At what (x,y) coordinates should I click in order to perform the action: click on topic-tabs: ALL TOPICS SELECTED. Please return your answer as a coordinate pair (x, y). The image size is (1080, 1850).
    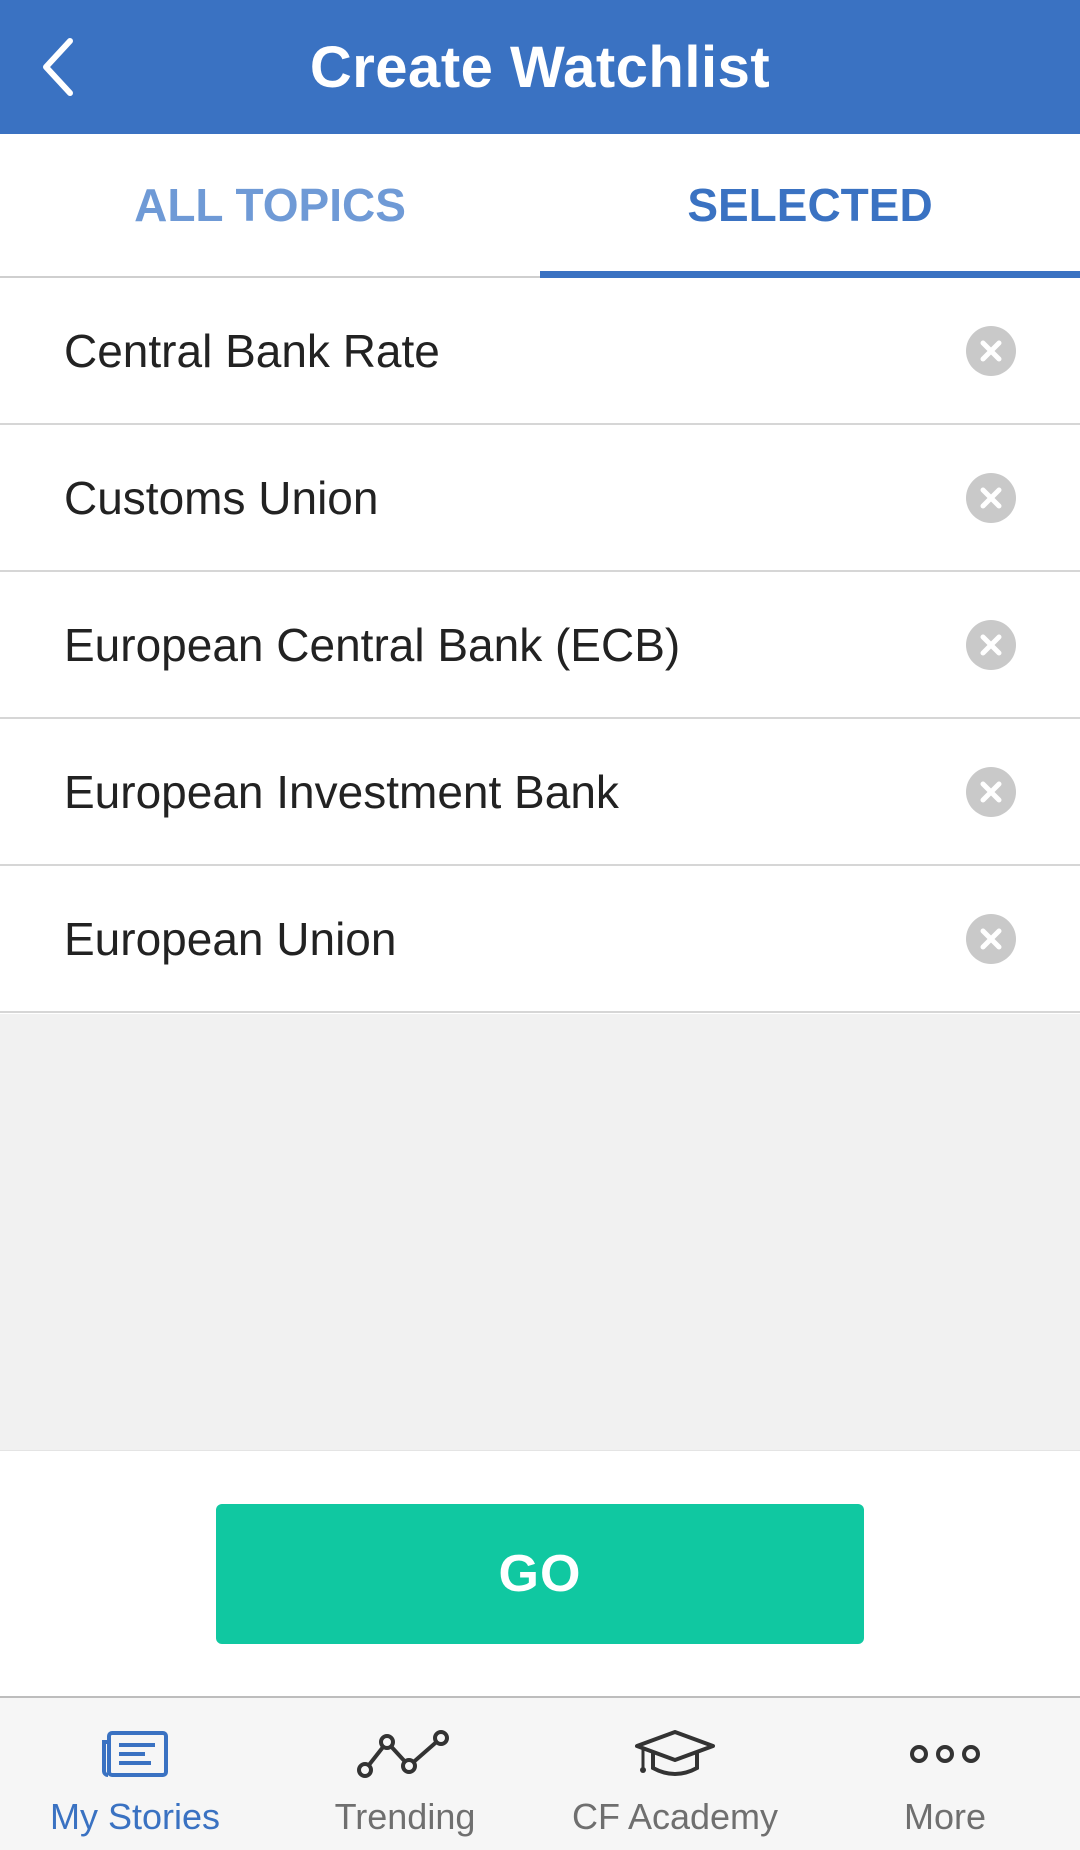
    Looking at the image, I should click on (540, 206).